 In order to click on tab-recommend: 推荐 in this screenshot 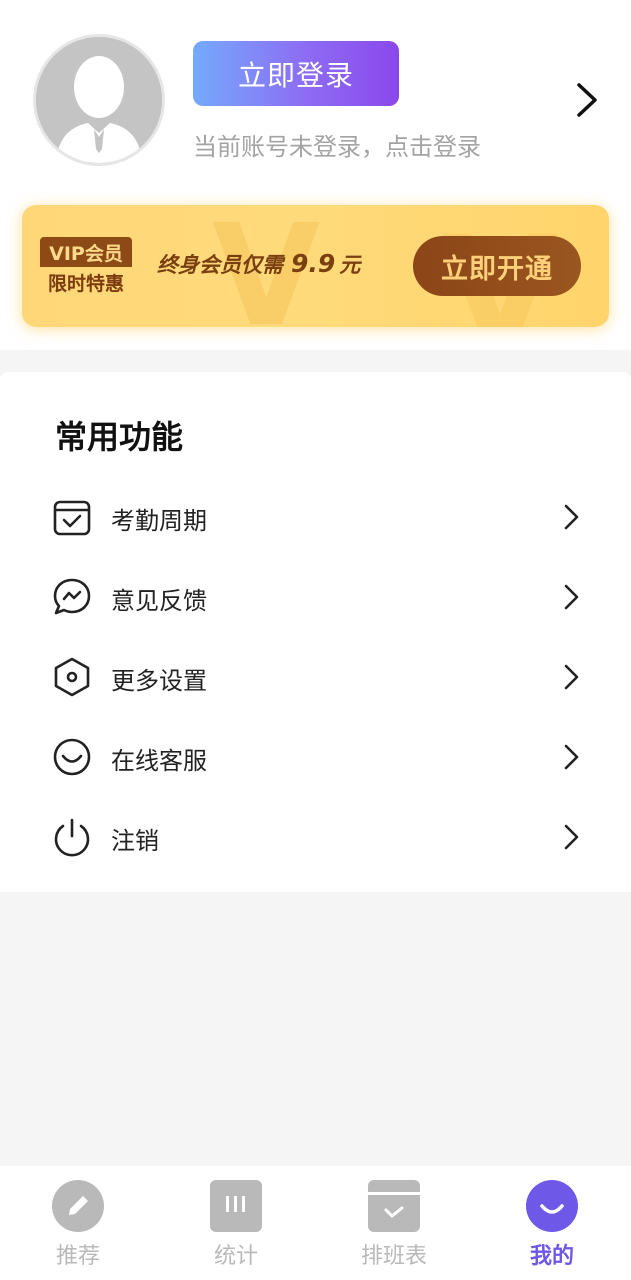, I will do `click(78, 1223)`.